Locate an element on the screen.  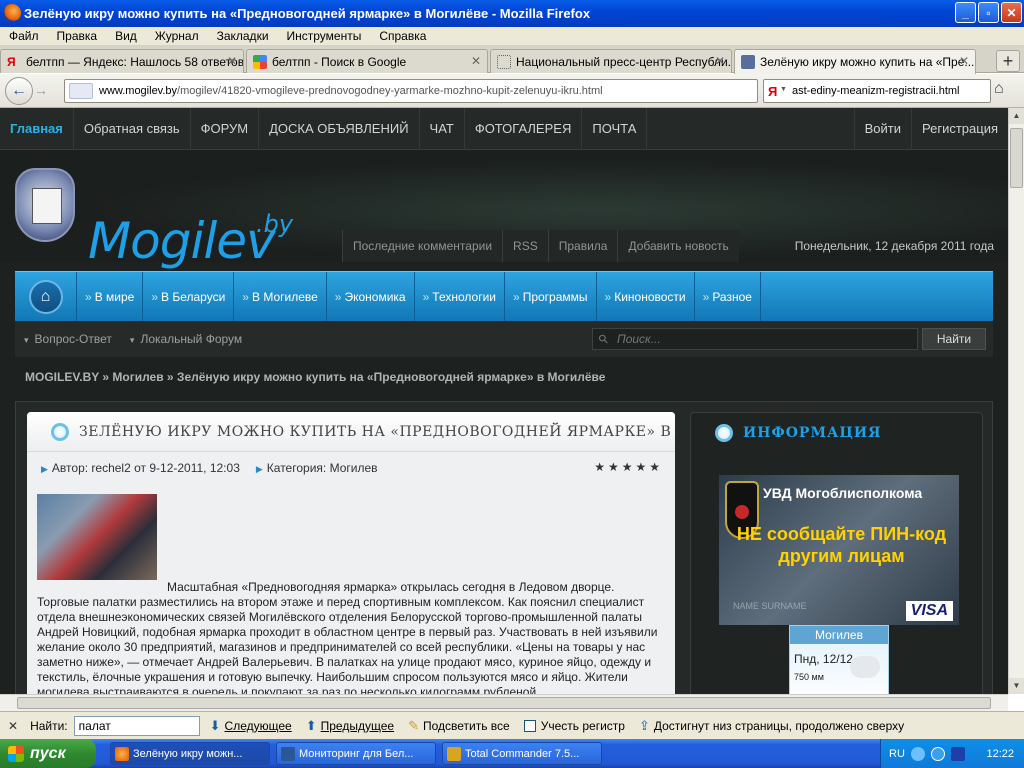
nav-home: Главная is located at coordinates (37, 129).